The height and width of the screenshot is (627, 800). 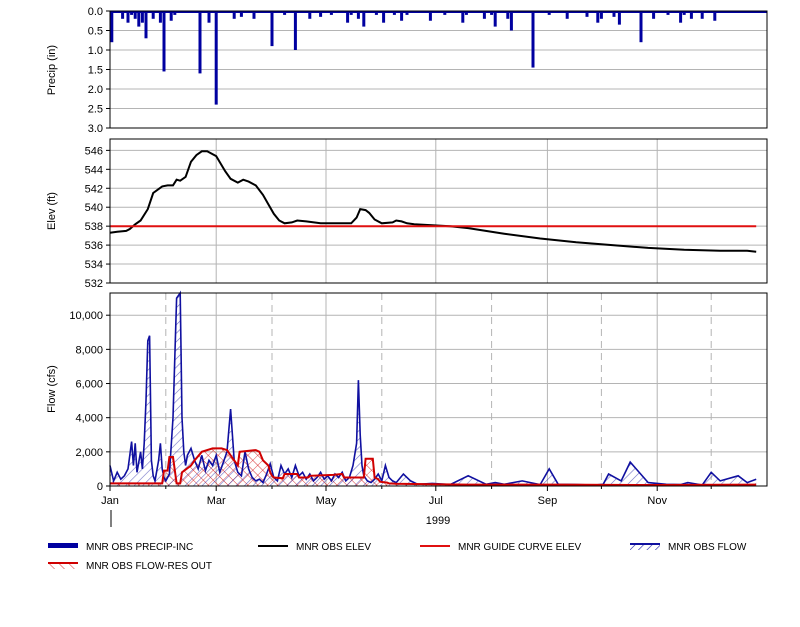 I want to click on precip-tick-label: 1.5, so click(x=95, y=71).